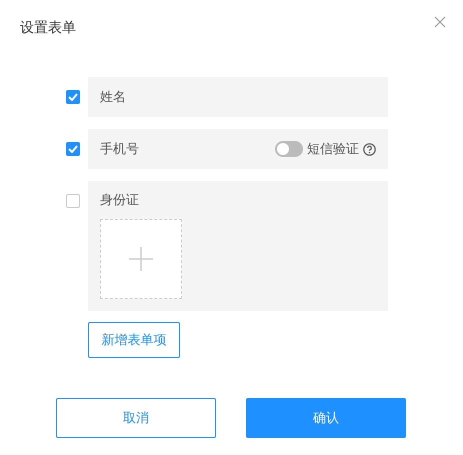 Image resolution: width=463 pixels, height=455 pixels. Describe the element at coordinates (113, 97) in the screenshot. I see `field-label: 姓名` at that location.